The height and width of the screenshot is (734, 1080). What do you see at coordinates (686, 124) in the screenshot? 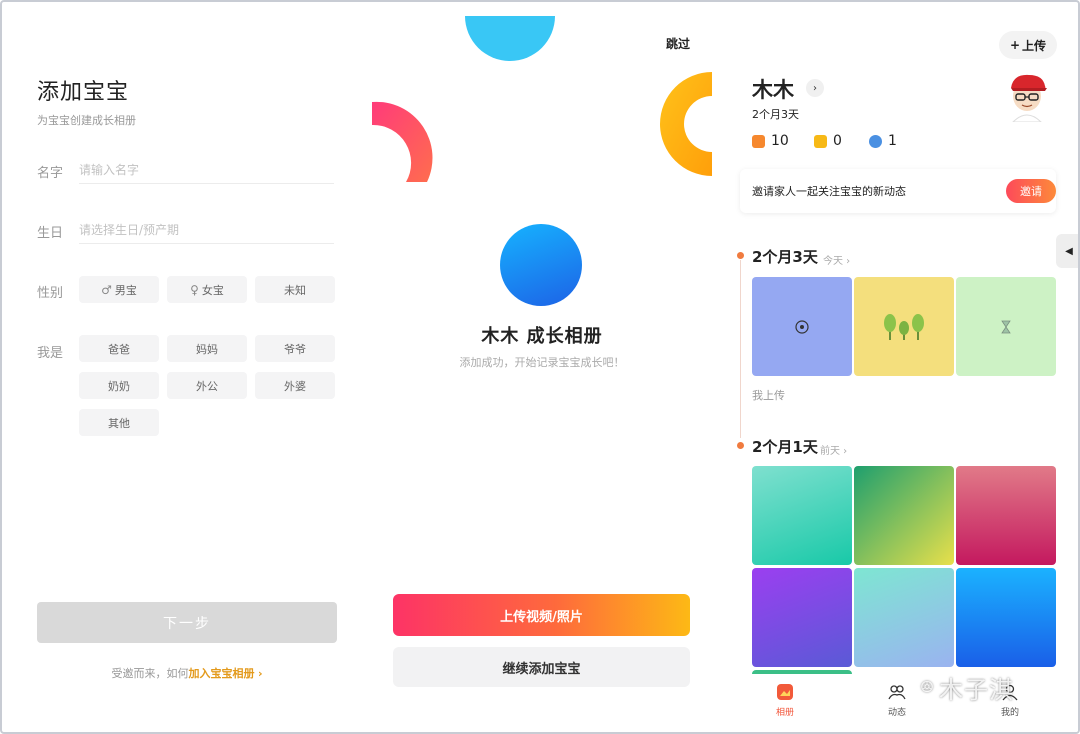
I see `yellow-arc-shape` at bounding box center [686, 124].